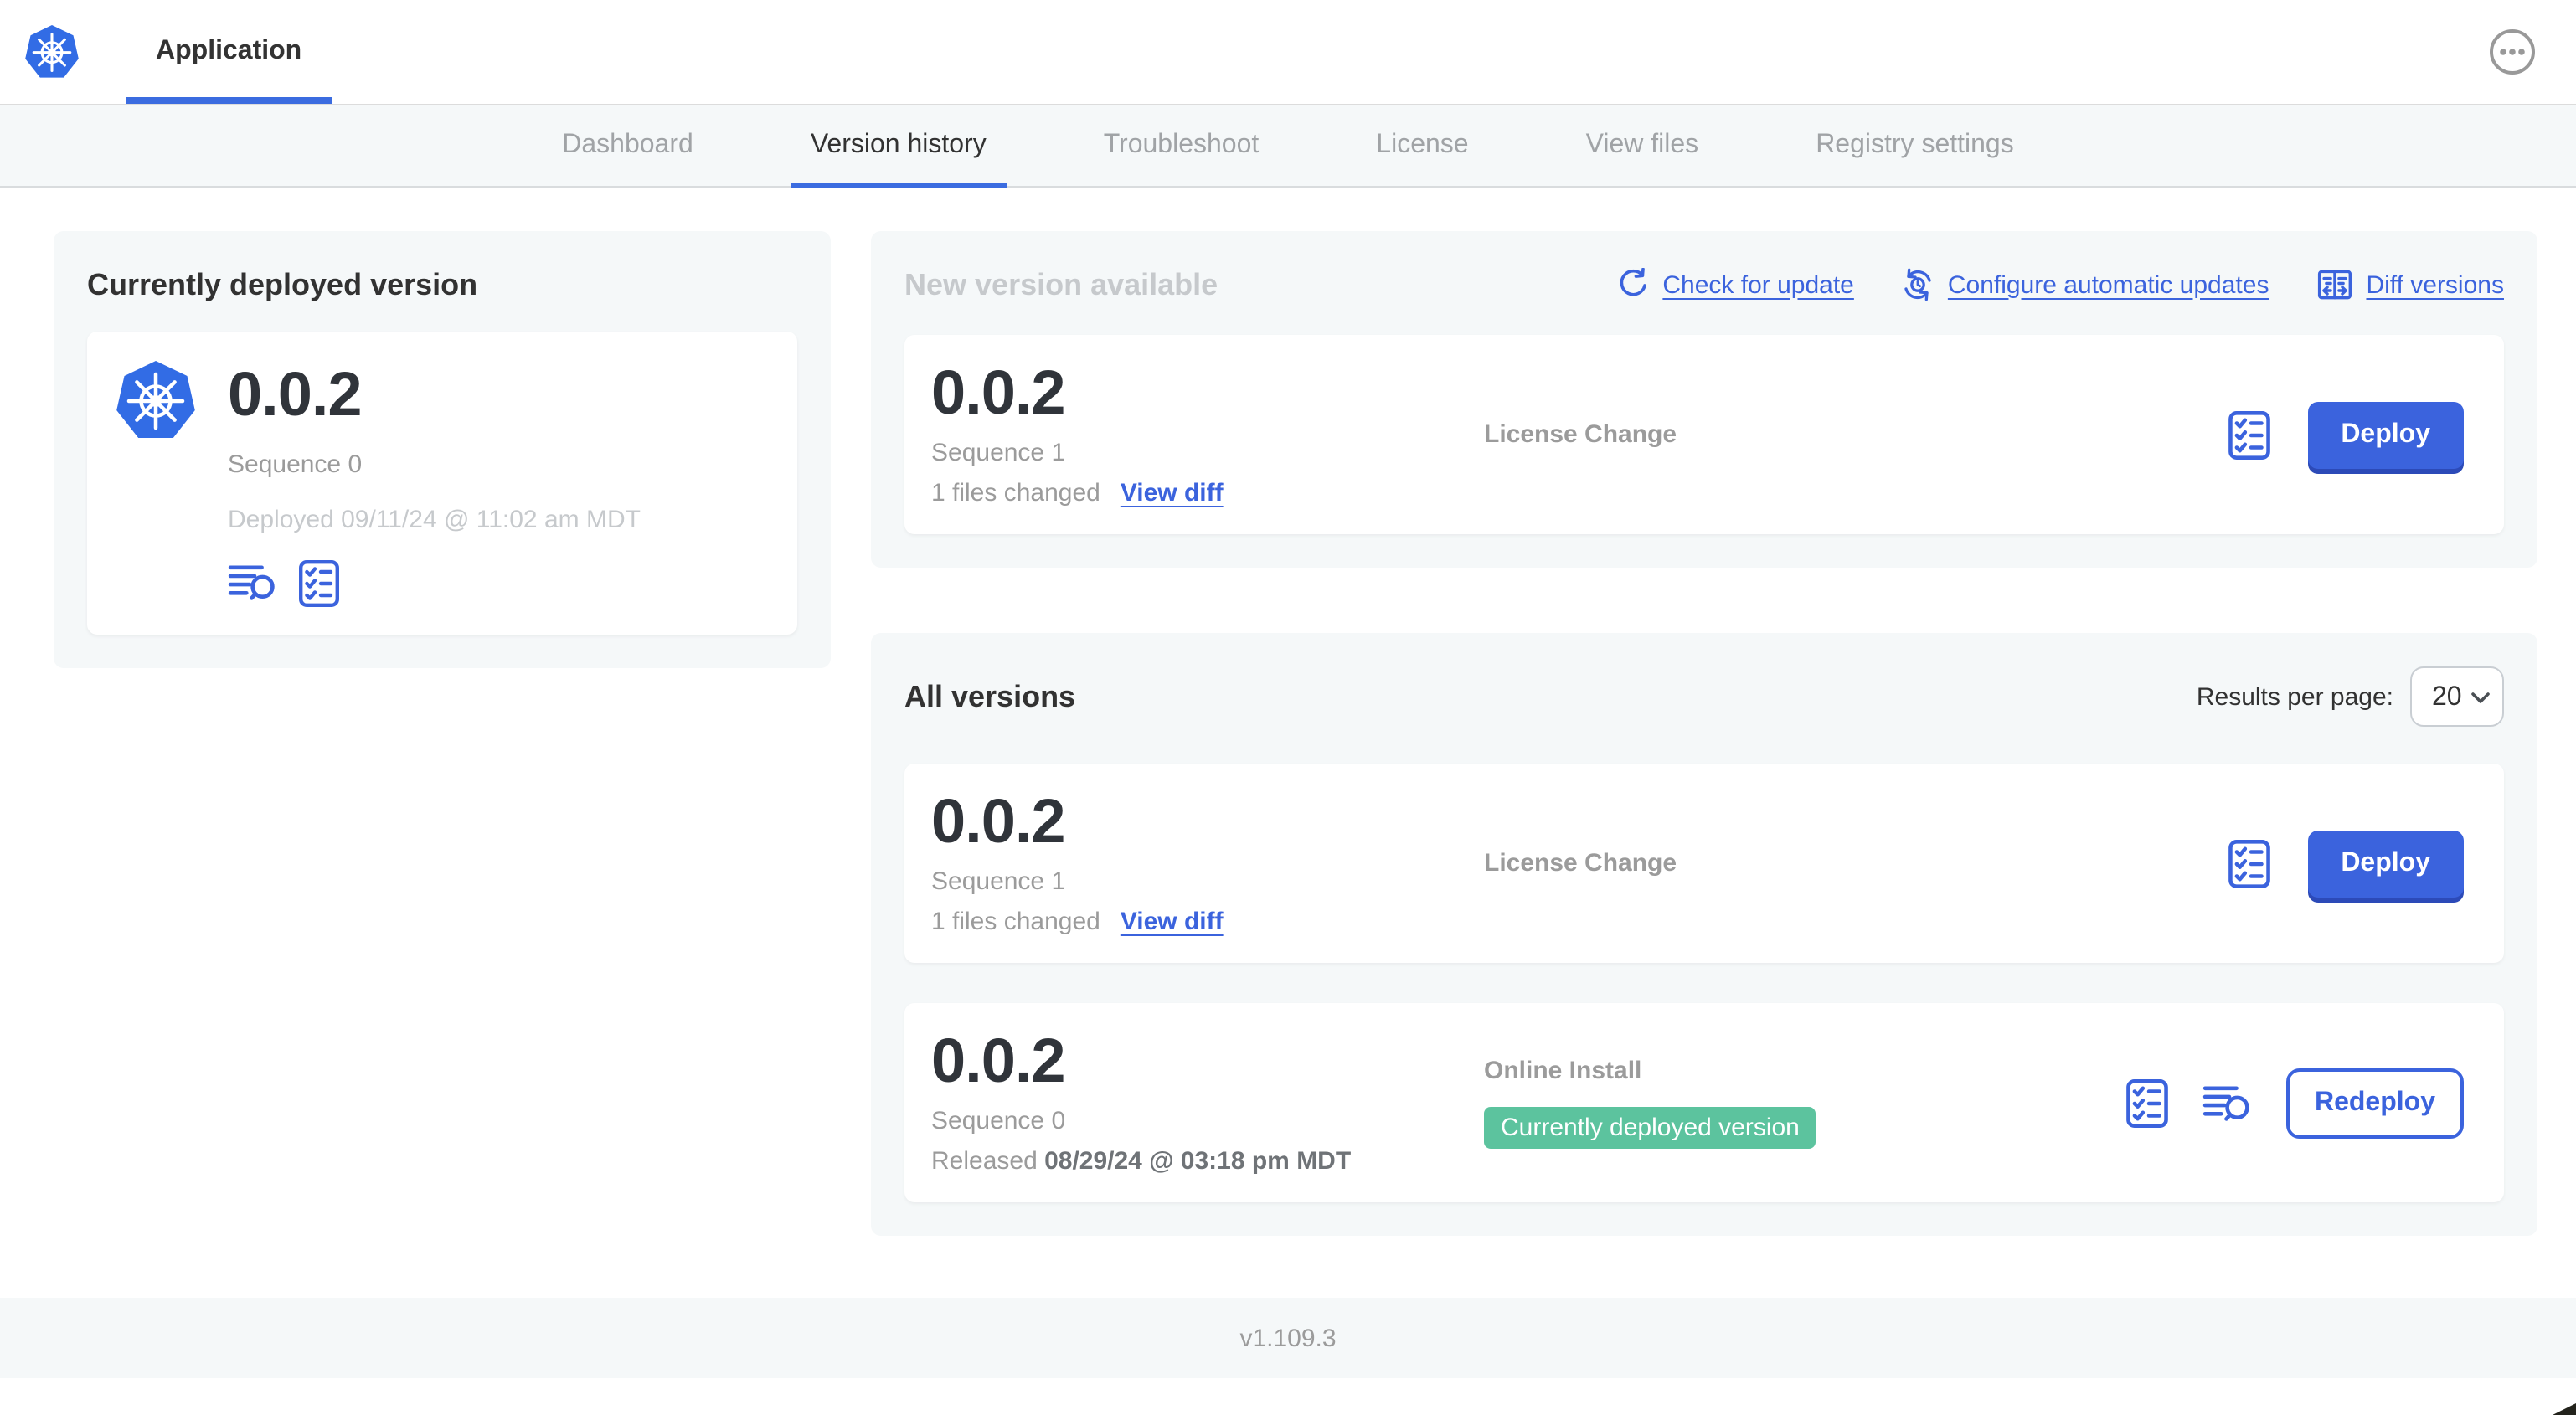 Image resolution: width=2576 pixels, height=1415 pixels. What do you see at coordinates (434, 519) in the screenshot?
I see `deployed-timestamp: Deployed 09/11/24 @ 11:02 am MDT` at bounding box center [434, 519].